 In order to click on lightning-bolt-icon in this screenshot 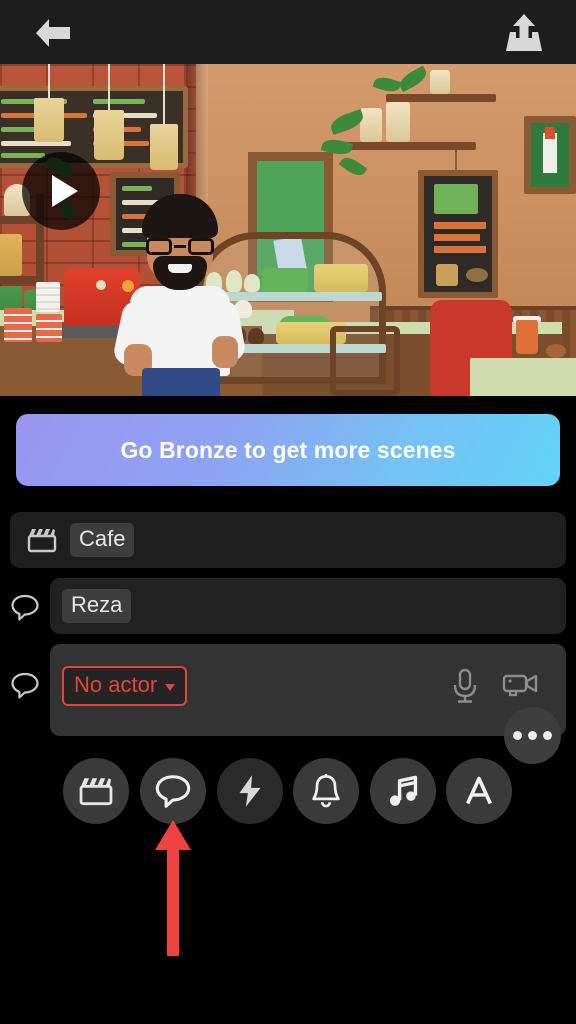, I will do `click(250, 791)`.